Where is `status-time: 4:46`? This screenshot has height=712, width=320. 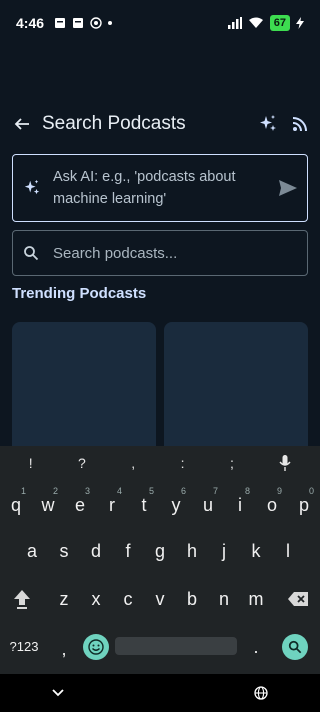 status-time: 4:46 is located at coordinates (30, 23).